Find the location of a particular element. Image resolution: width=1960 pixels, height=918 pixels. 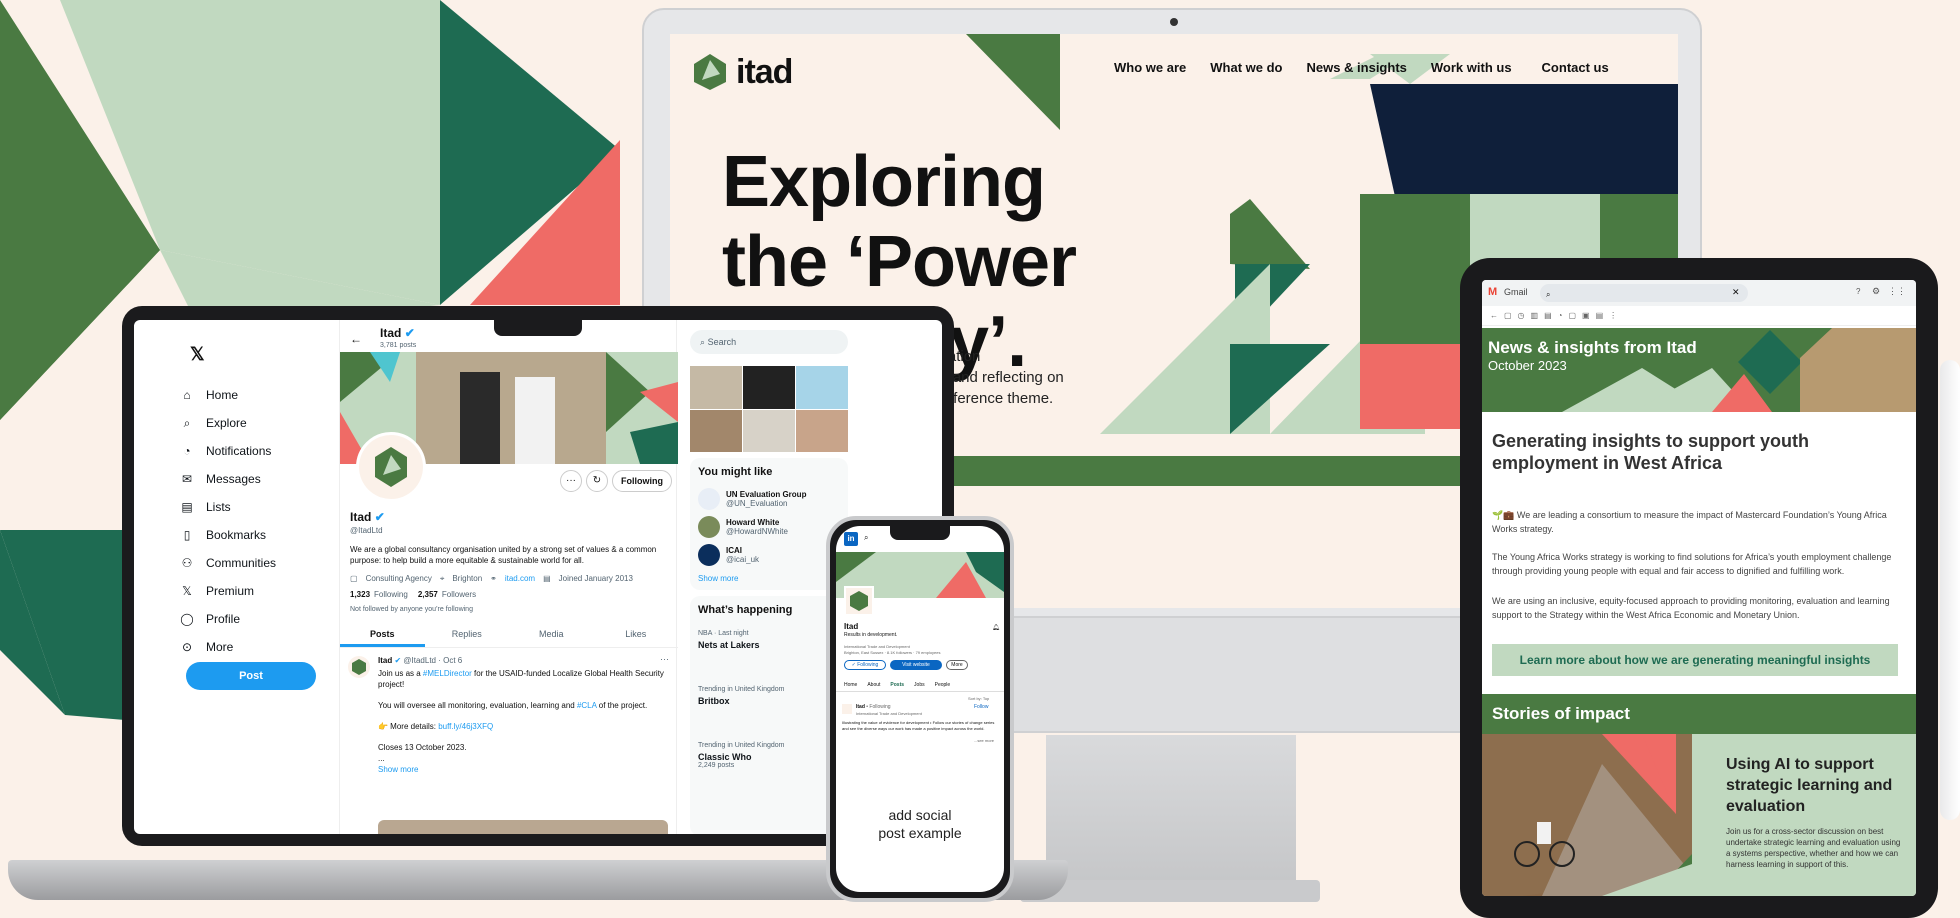

post-author-line: Itad • Following is located at coordinates (873, 707).